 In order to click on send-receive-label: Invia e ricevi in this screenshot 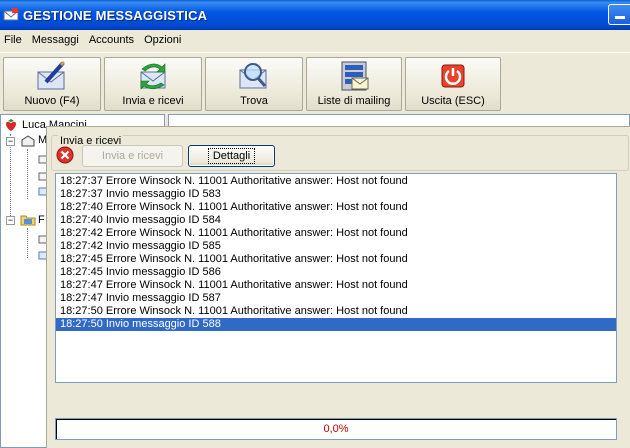, I will do `click(153, 101)`.